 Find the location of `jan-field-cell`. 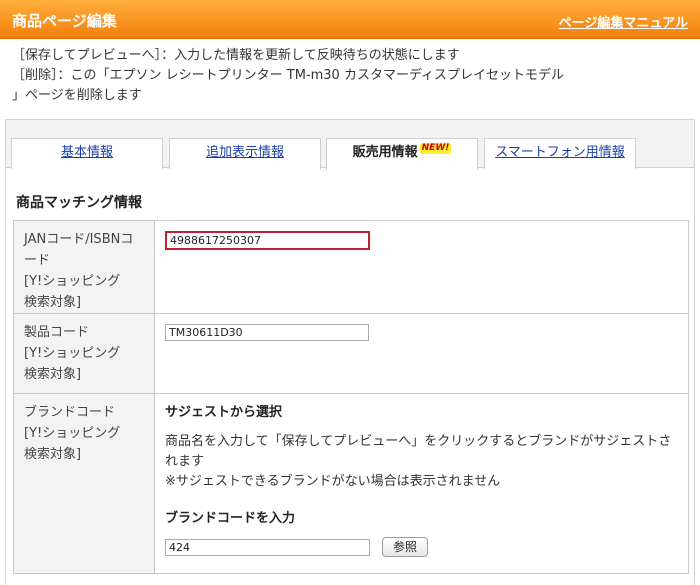

jan-field-cell is located at coordinates (421, 267).